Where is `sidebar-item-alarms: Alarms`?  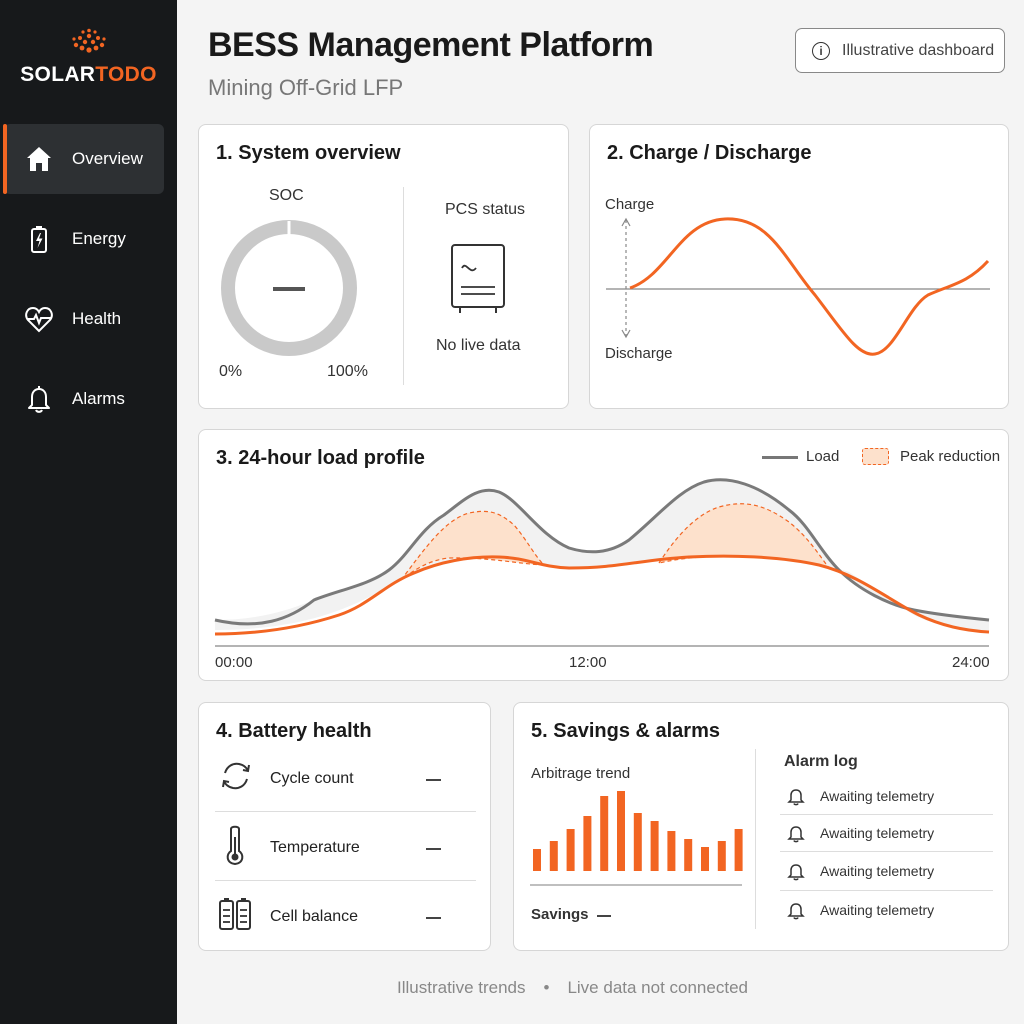 sidebar-item-alarms: Alarms is located at coordinates (84, 399).